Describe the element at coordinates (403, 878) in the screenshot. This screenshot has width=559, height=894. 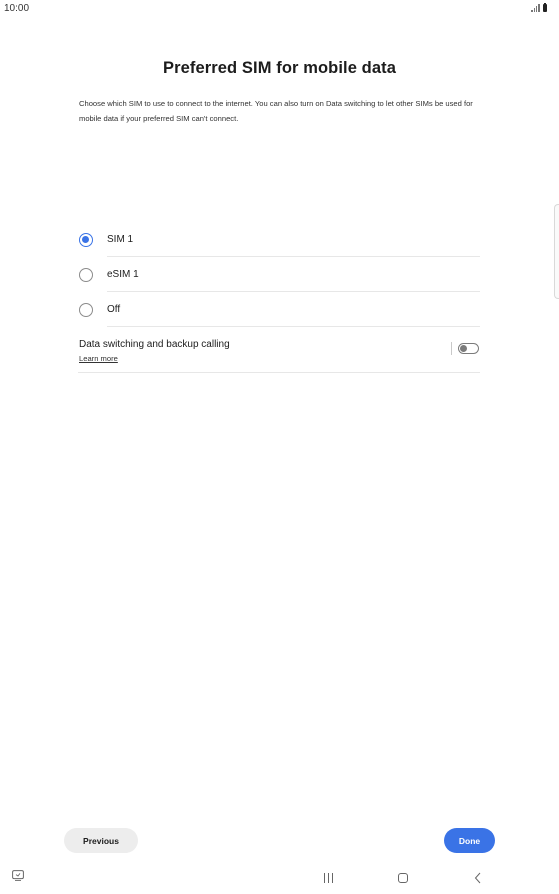
I see `home-icon` at that location.